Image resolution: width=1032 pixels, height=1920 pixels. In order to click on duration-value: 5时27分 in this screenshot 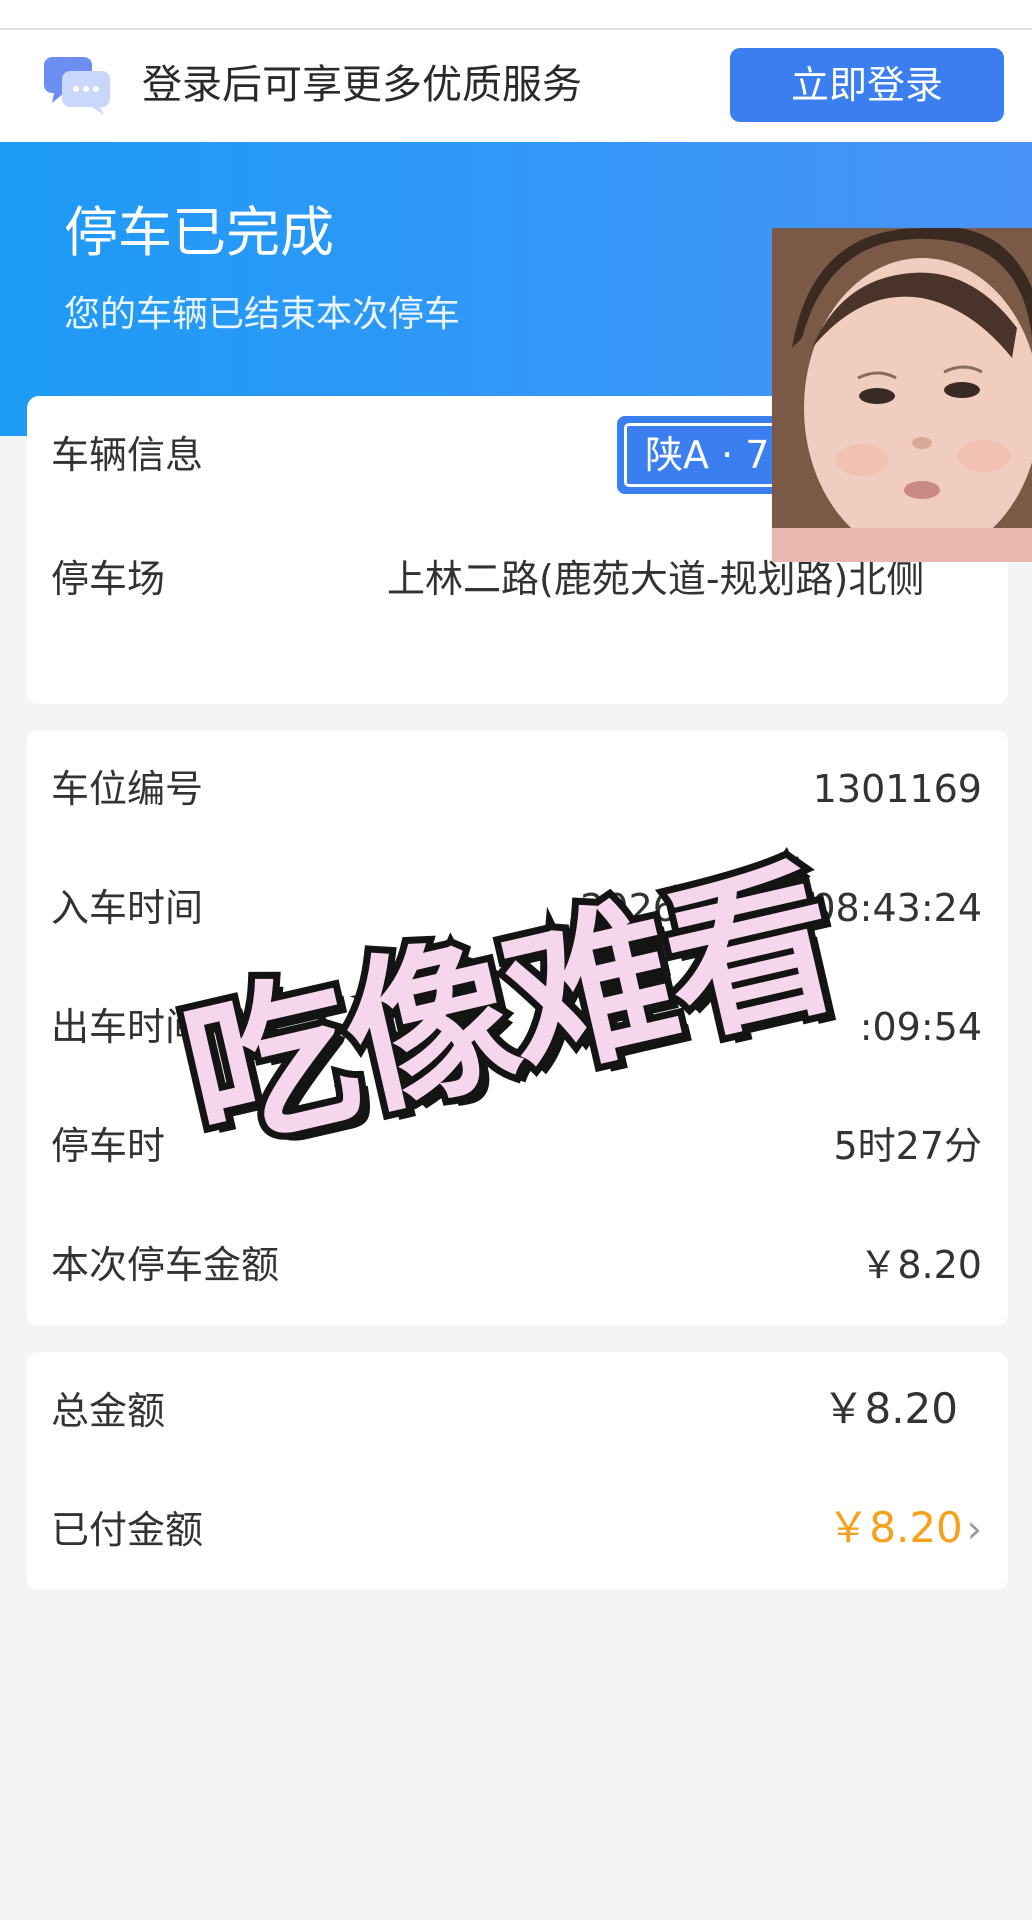, I will do `click(907, 1146)`.